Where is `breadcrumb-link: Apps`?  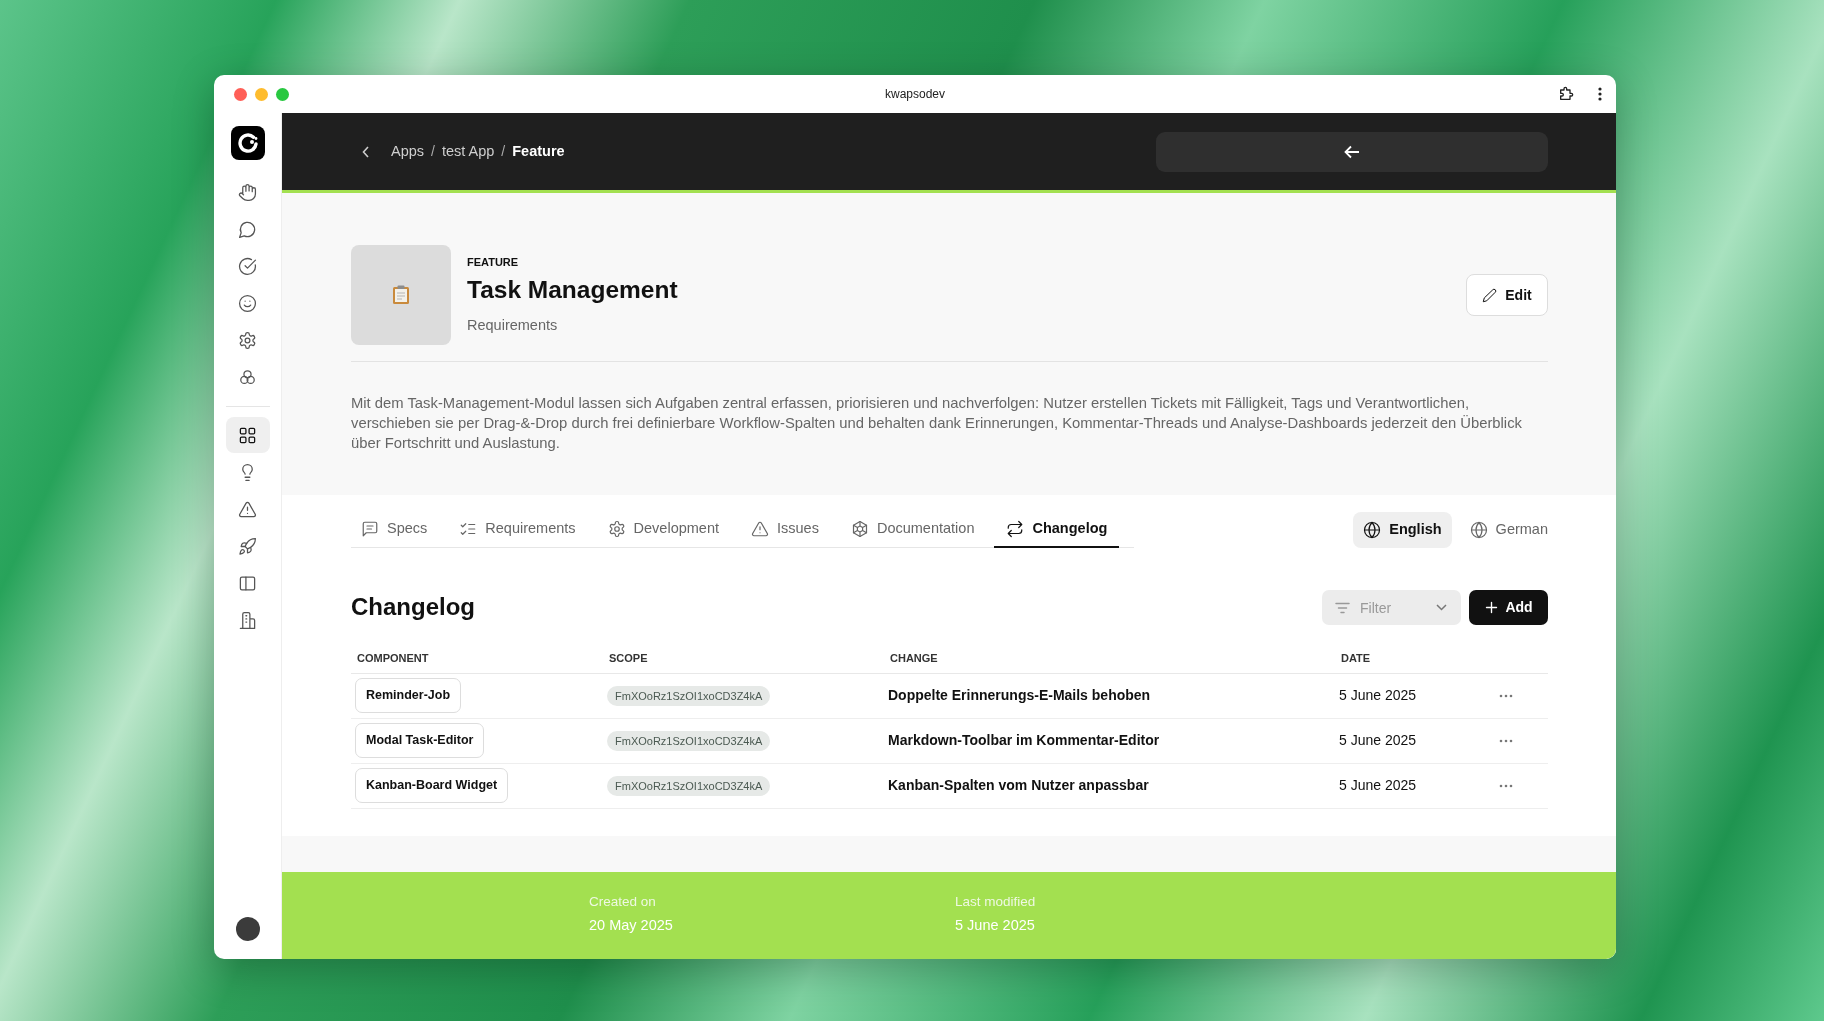
breadcrumb-link: Apps is located at coordinates (408, 151).